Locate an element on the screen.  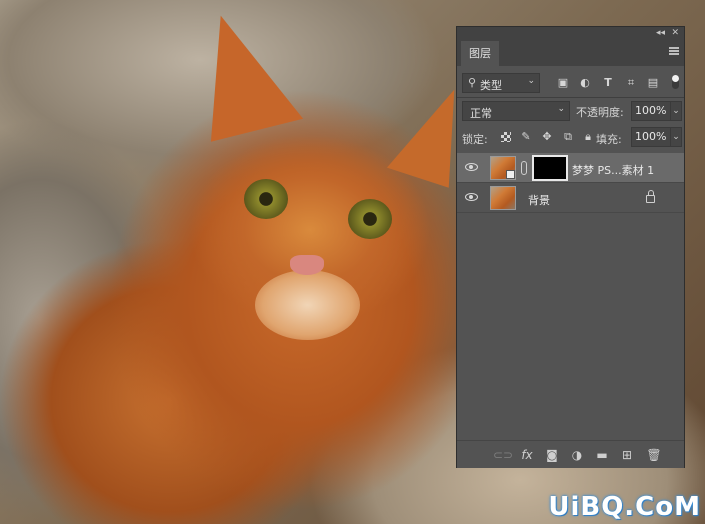
blend-mode-label: 正常 is located at coordinates (481, 113).